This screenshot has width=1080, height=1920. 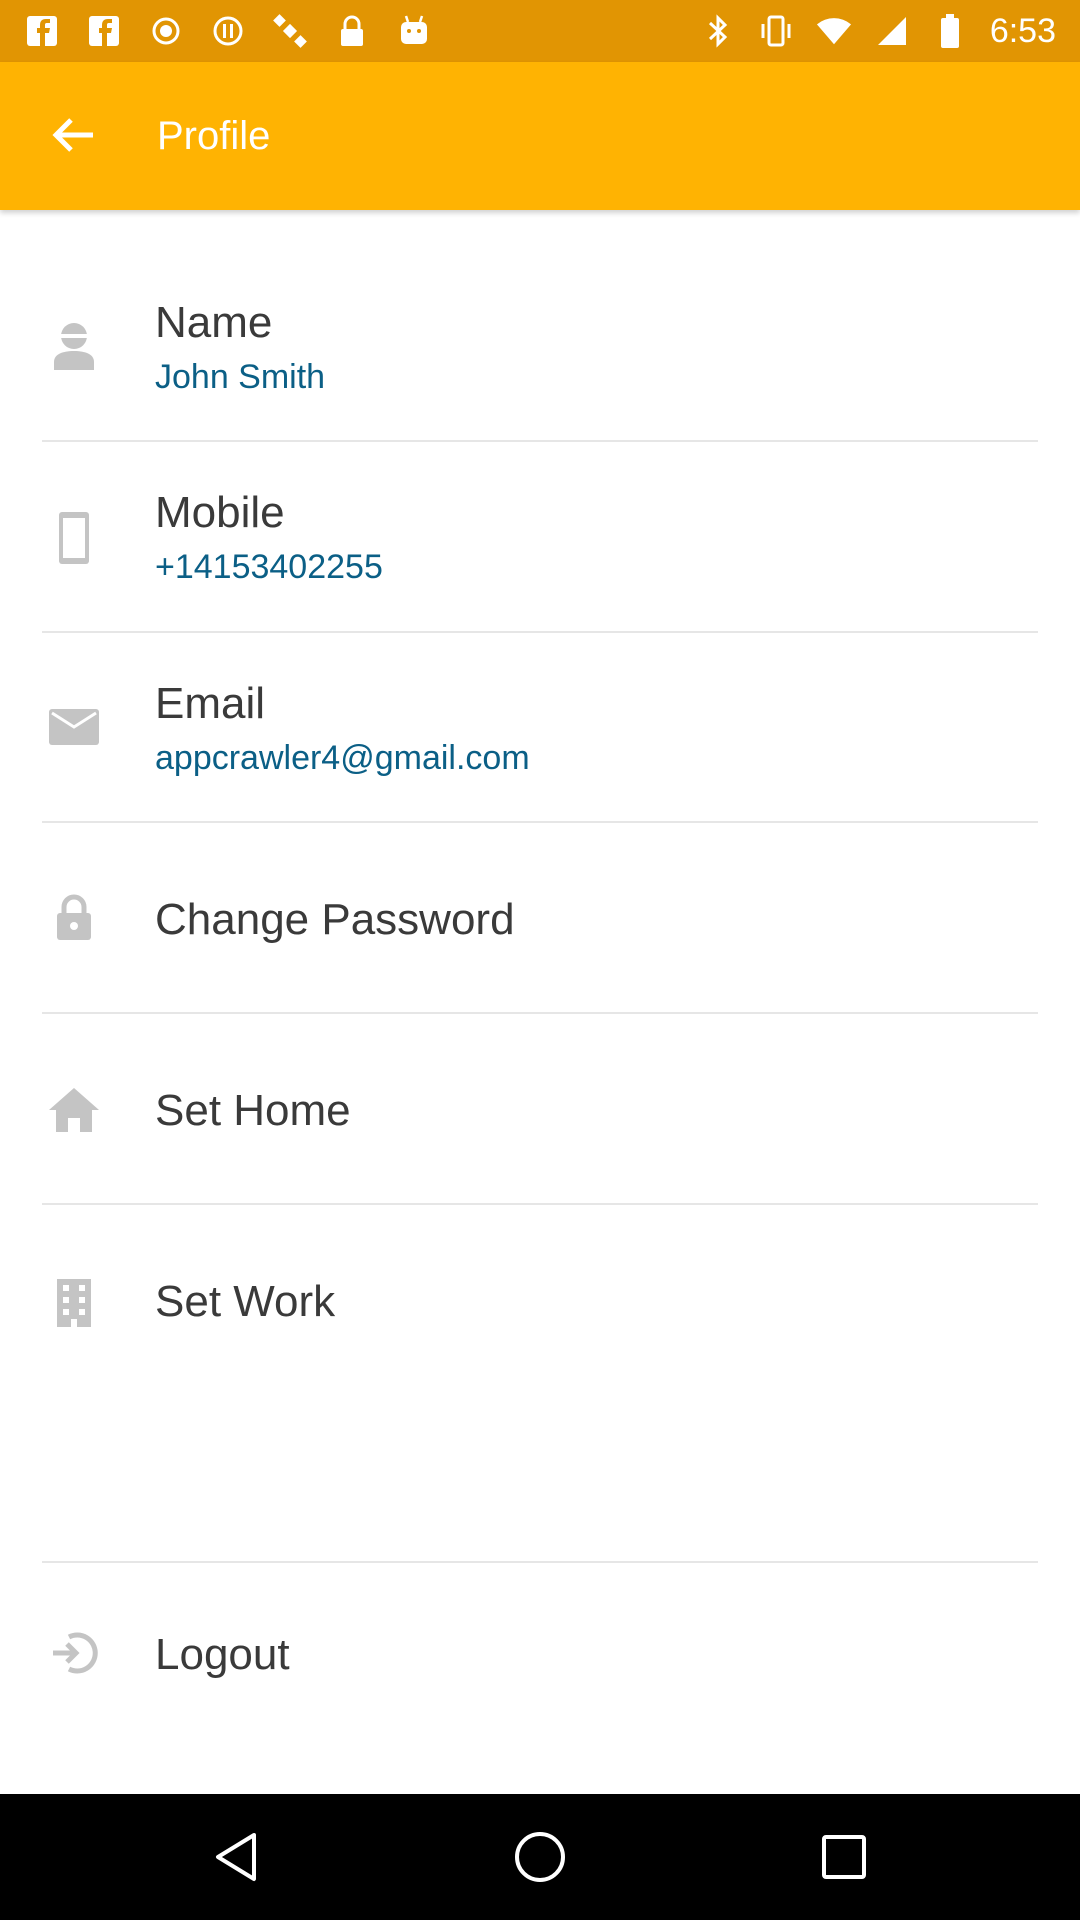 What do you see at coordinates (214, 322) in the screenshot?
I see `name-label: Name` at bounding box center [214, 322].